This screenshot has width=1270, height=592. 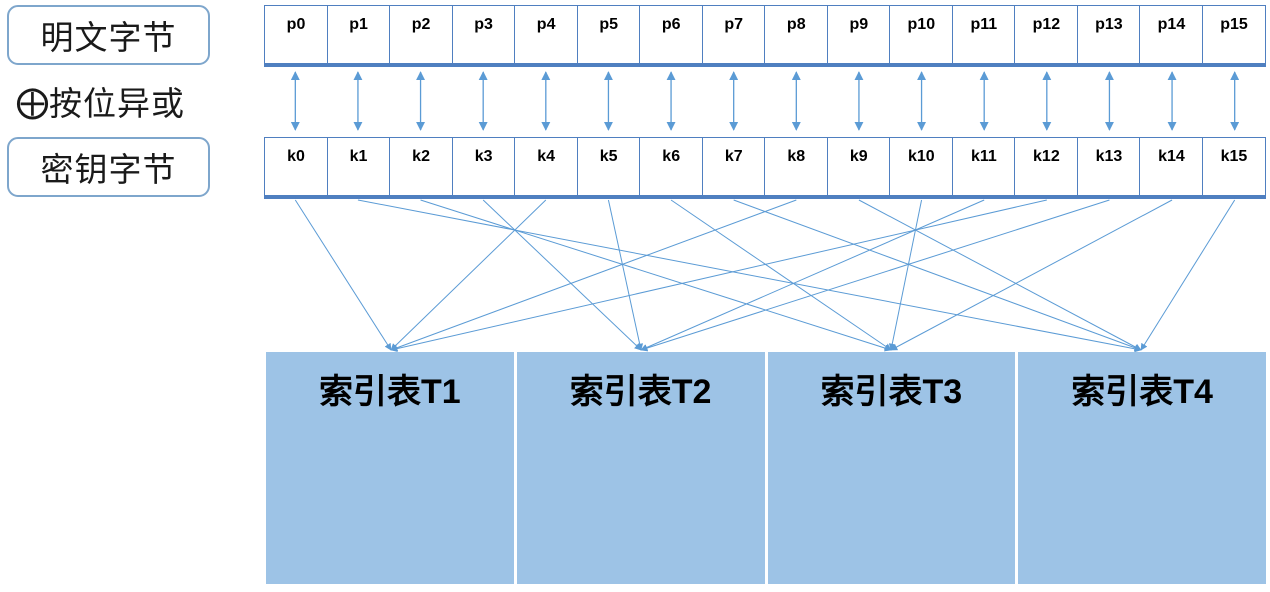 What do you see at coordinates (1142, 468) in the screenshot?
I see `index-table-4: 索引表T4` at bounding box center [1142, 468].